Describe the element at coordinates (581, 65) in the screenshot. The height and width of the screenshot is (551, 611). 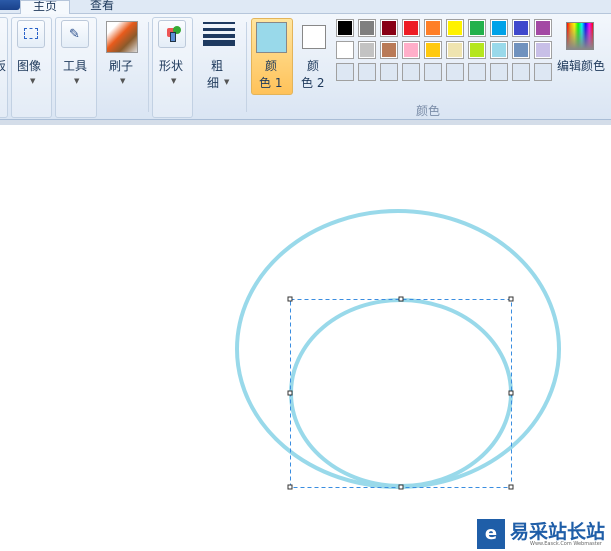
I see `edit-colors-button: 编辑颜色` at that location.